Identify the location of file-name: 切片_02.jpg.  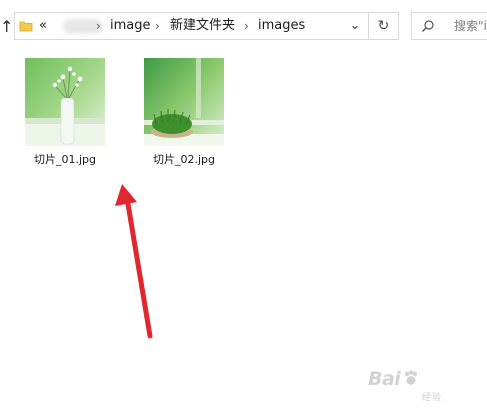
(184, 160).